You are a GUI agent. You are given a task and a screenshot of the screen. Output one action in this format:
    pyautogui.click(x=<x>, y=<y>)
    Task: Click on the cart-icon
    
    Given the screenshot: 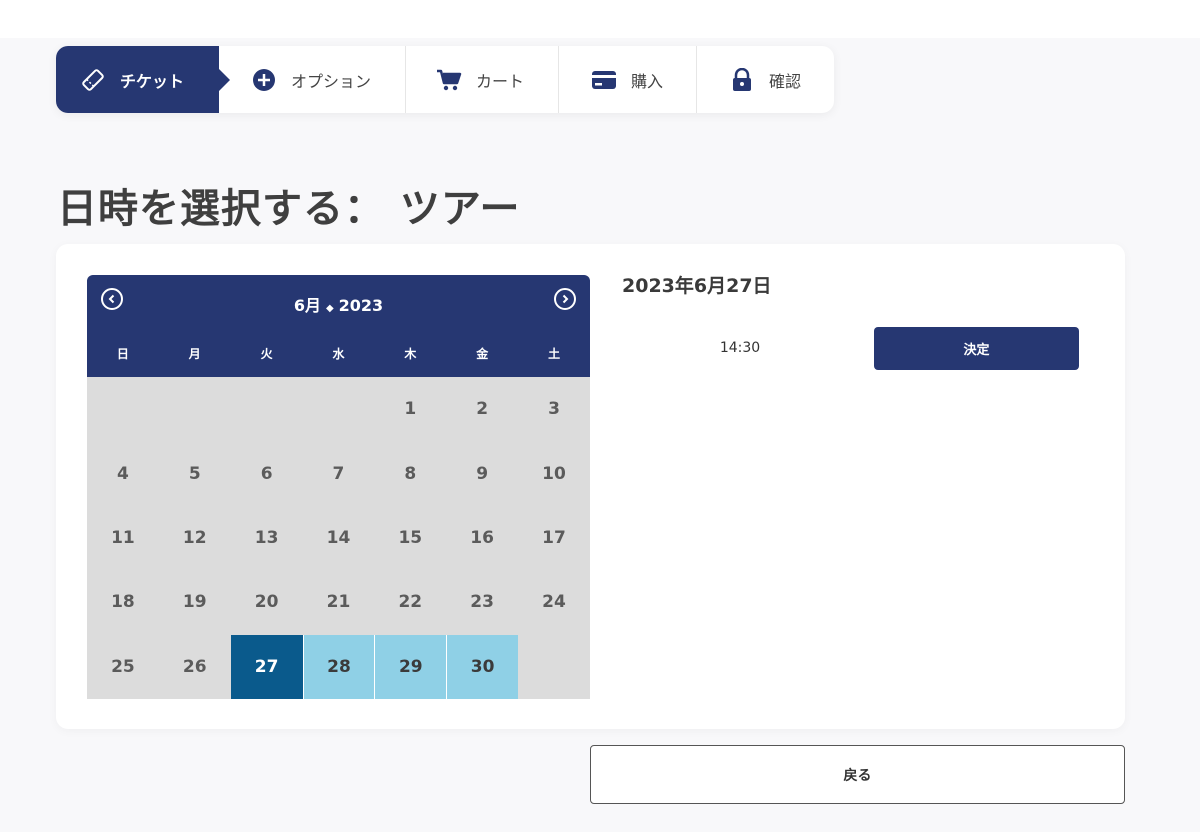 What is the action you would take?
    pyautogui.click(x=449, y=80)
    